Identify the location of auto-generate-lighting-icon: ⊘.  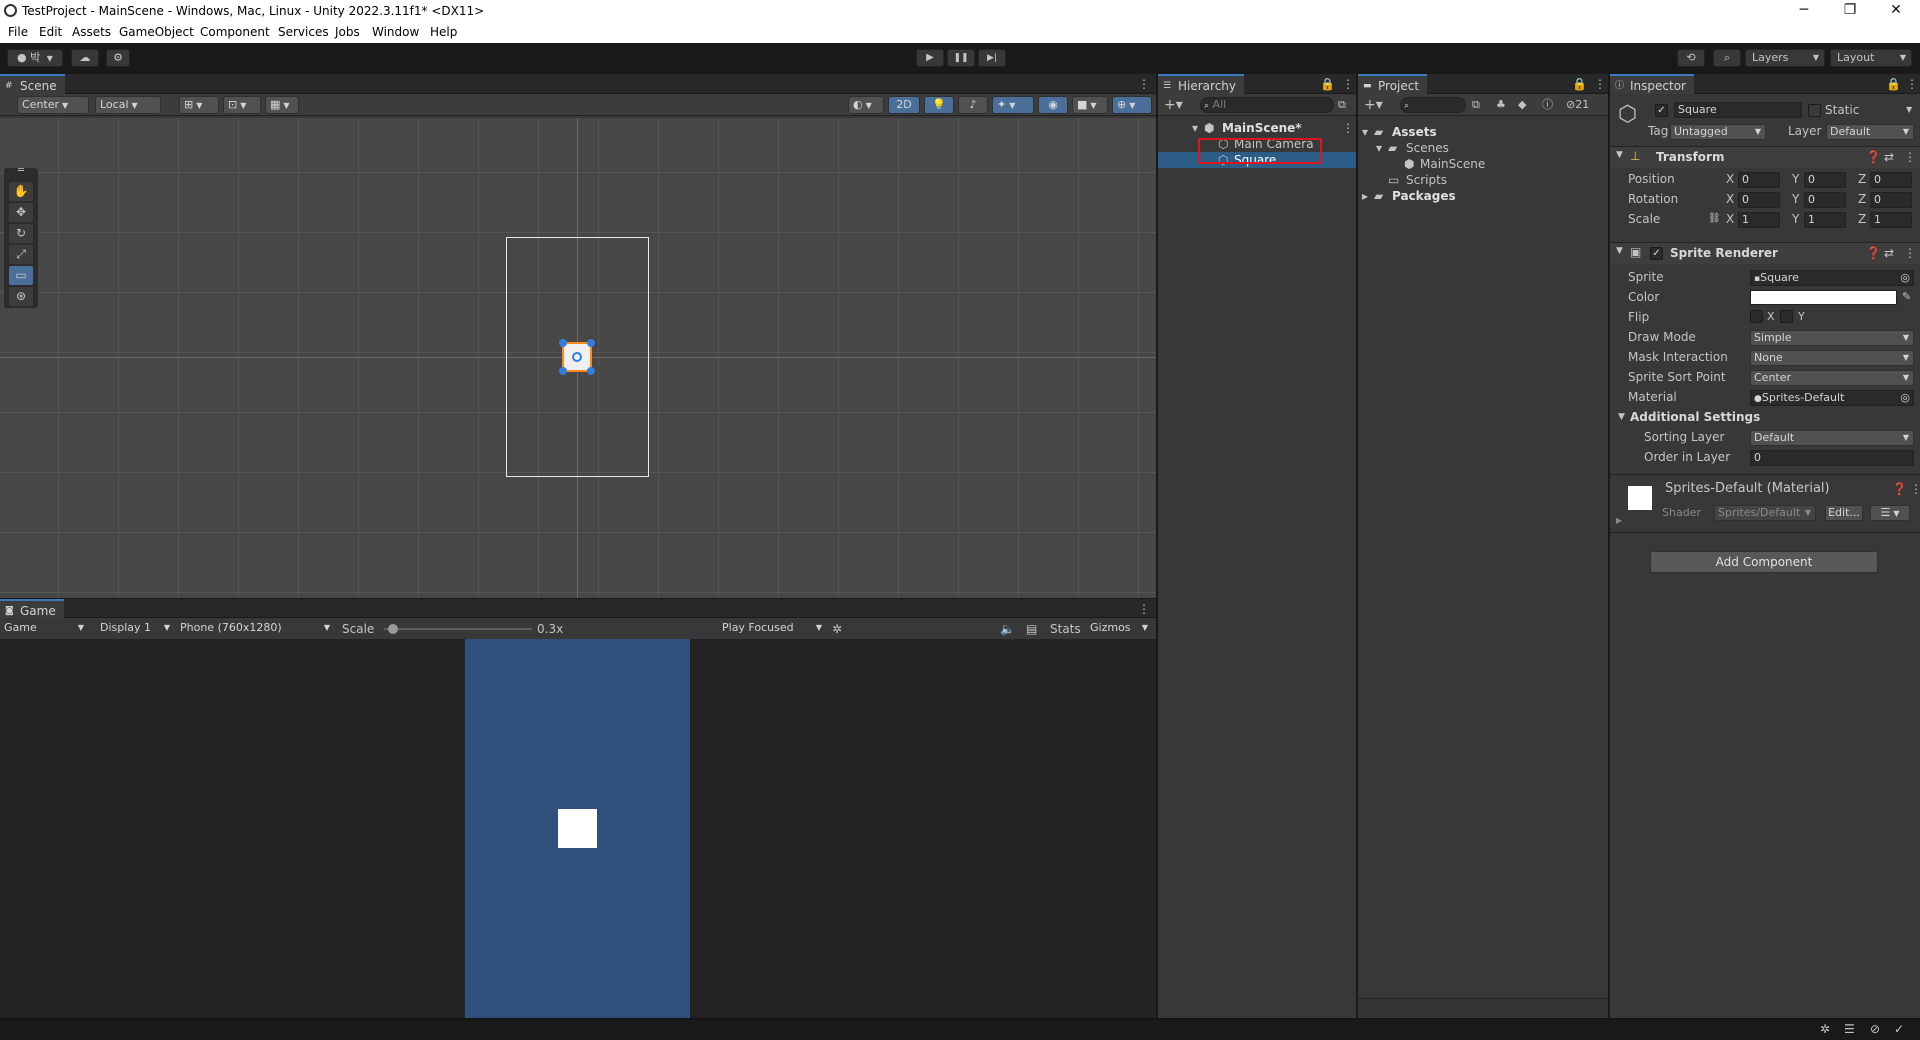
(1875, 1029).